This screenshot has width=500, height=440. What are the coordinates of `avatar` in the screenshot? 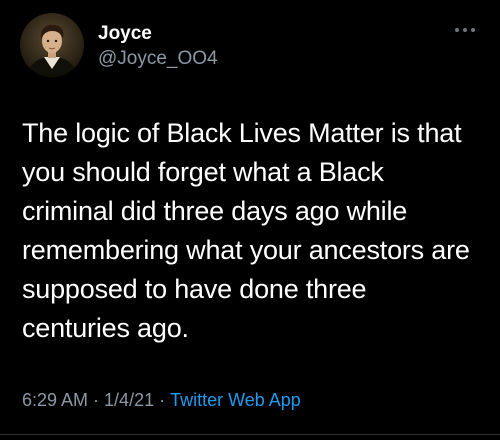 It's located at (52, 45).